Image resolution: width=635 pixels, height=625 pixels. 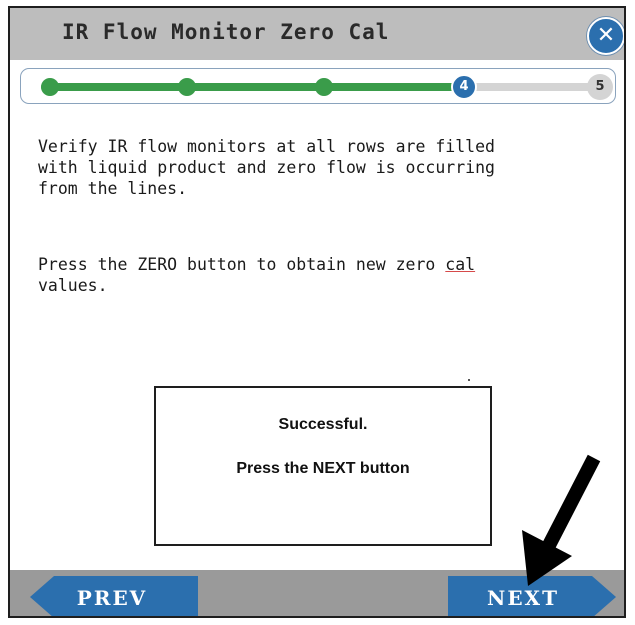 What do you see at coordinates (561, 520) in the screenshot?
I see `pointer-arrow-icon` at bounding box center [561, 520].